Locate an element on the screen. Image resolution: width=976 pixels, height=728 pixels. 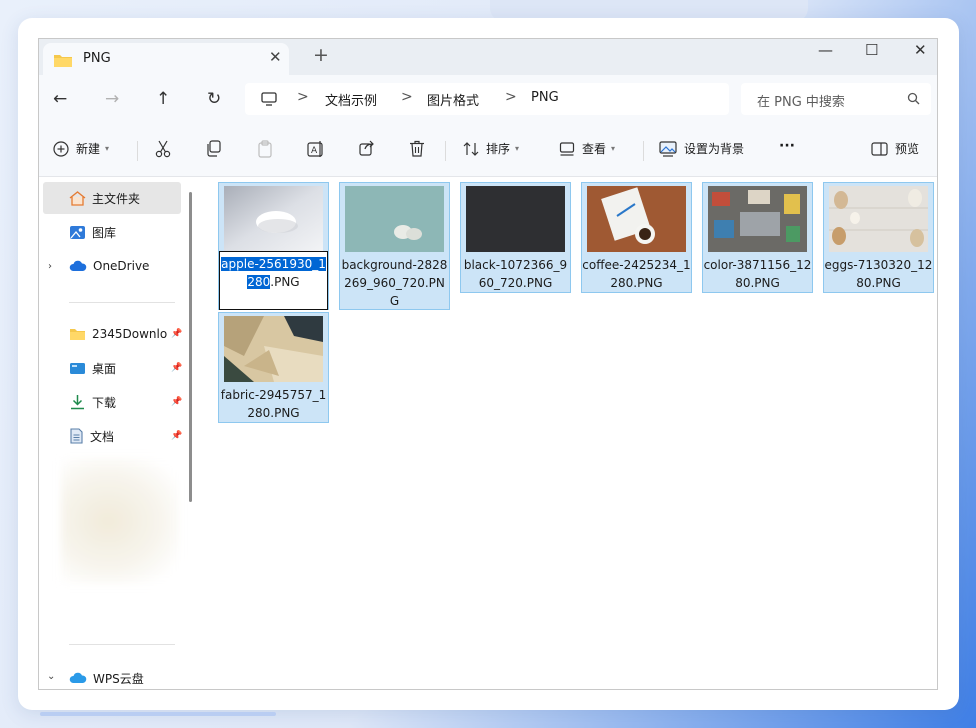
new-tab-button: + is located at coordinates (321, 55).